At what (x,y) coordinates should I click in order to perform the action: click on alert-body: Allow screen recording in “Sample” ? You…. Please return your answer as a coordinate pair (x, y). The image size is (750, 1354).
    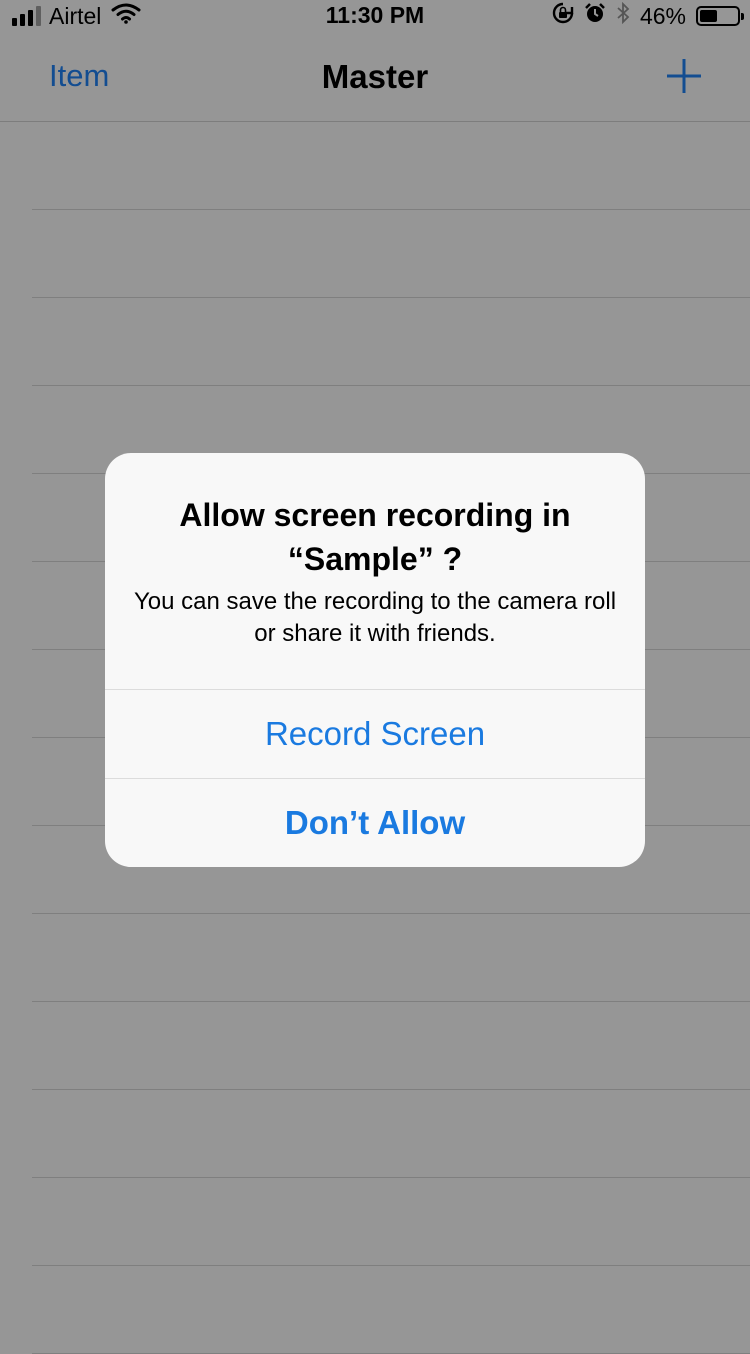
    Looking at the image, I should click on (375, 571).